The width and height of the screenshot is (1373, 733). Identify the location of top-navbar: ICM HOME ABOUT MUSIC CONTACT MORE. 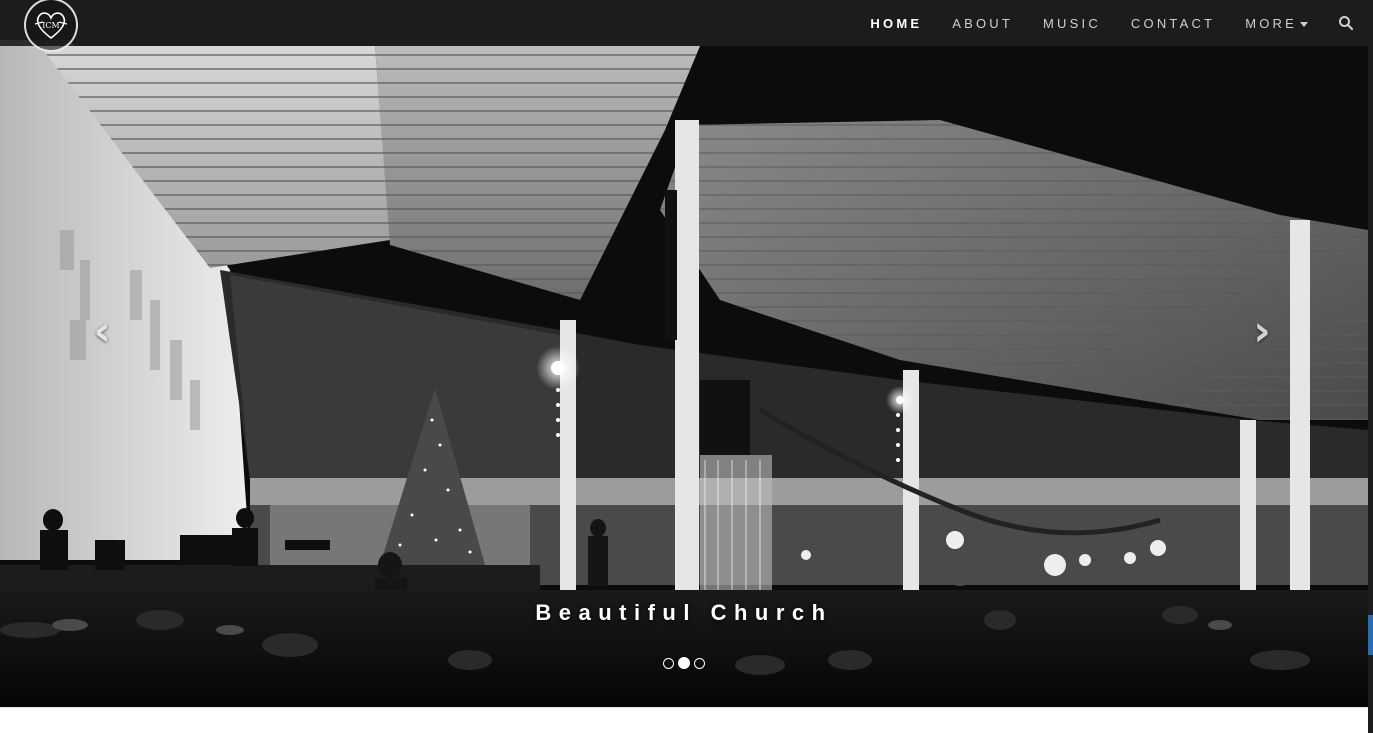
(684, 26).